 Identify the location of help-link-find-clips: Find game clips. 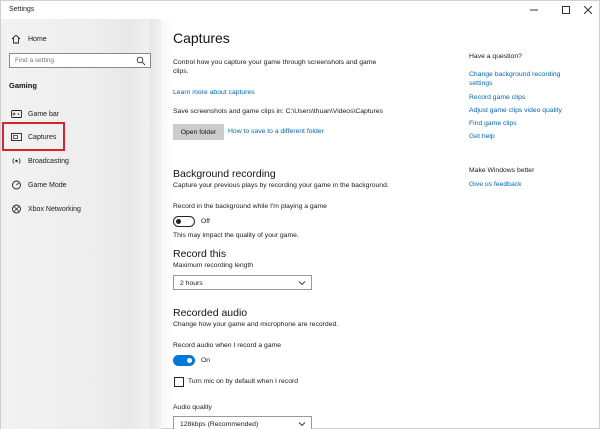
(493, 123).